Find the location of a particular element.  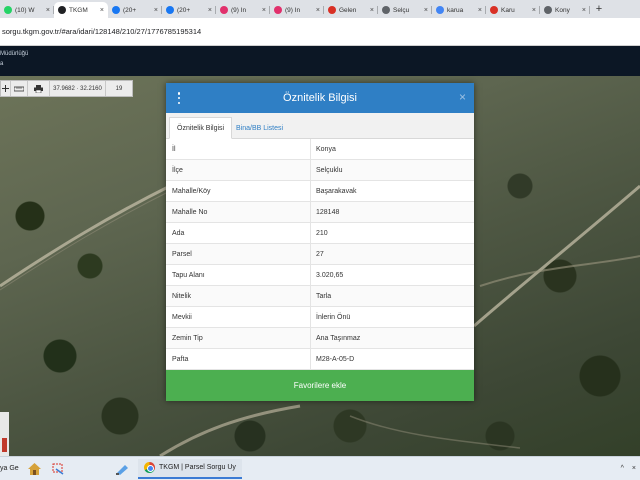

table-row: İl Konya is located at coordinates (320, 149).